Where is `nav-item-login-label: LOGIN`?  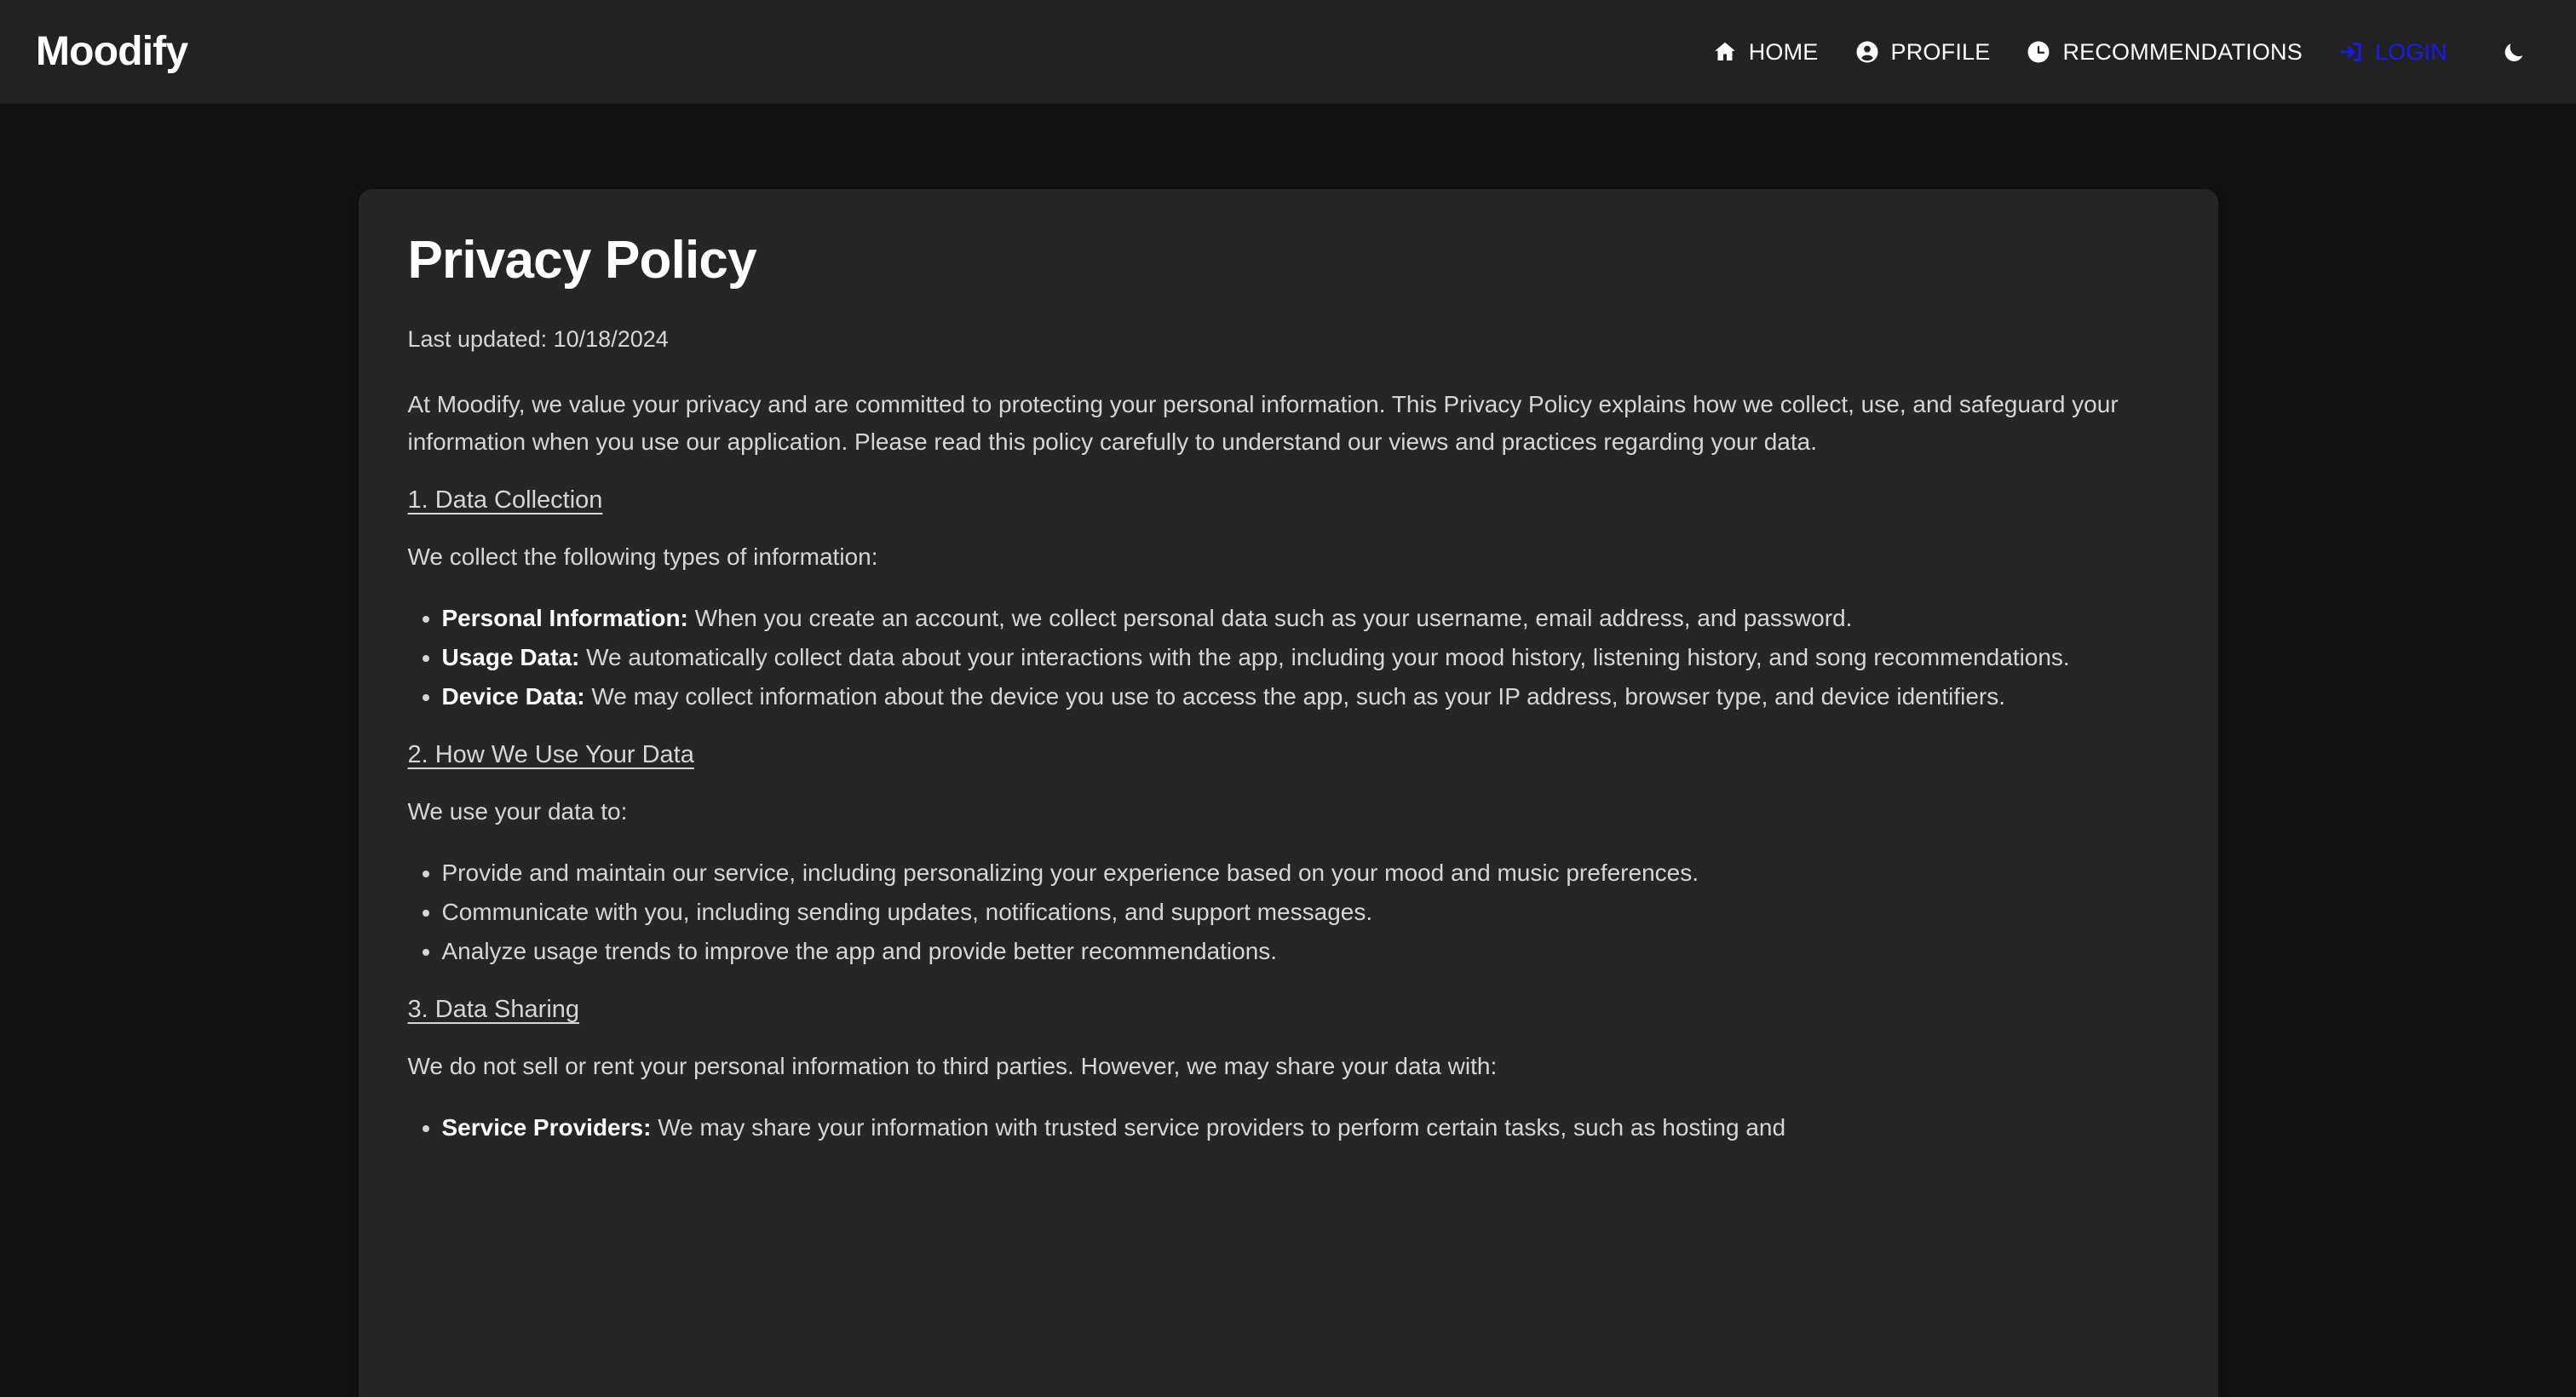 nav-item-login-label: LOGIN is located at coordinates (2410, 51).